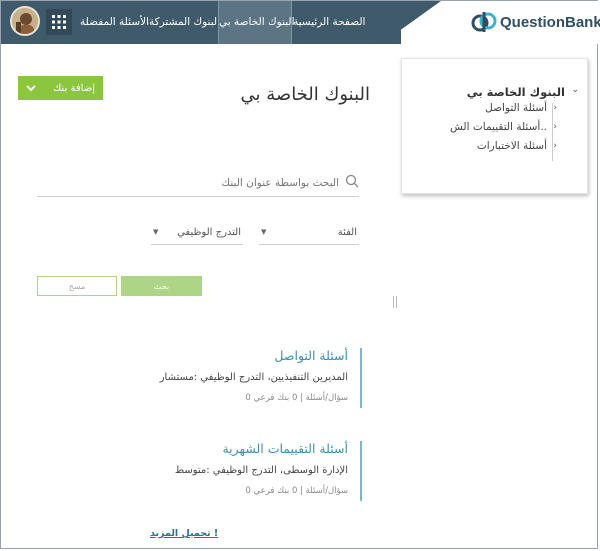 The width and height of the screenshot is (600, 551). What do you see at coordinates (194, 183) in the screenshot?
I see `bank-title-search-input` at bounding box center [194, 183].